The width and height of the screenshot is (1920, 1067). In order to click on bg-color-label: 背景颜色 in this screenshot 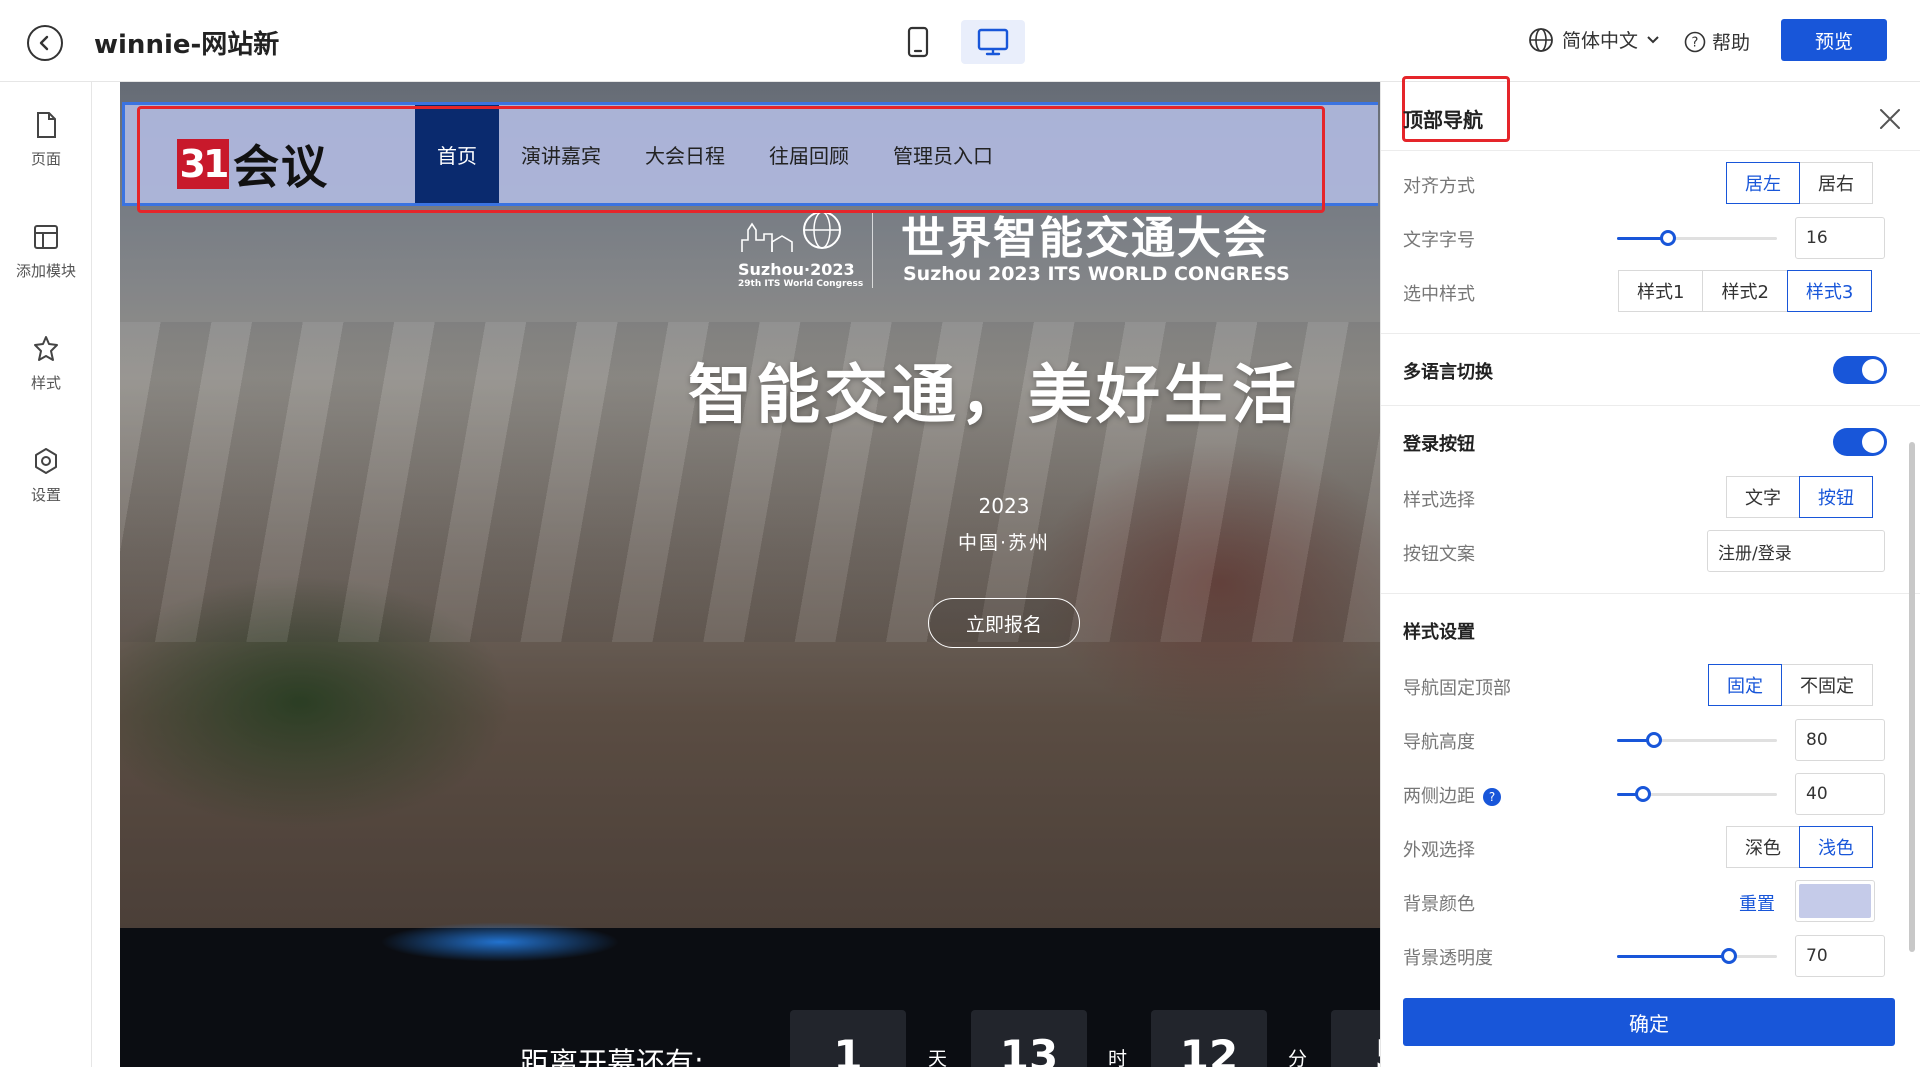, I will do `click(1439, 904)`.